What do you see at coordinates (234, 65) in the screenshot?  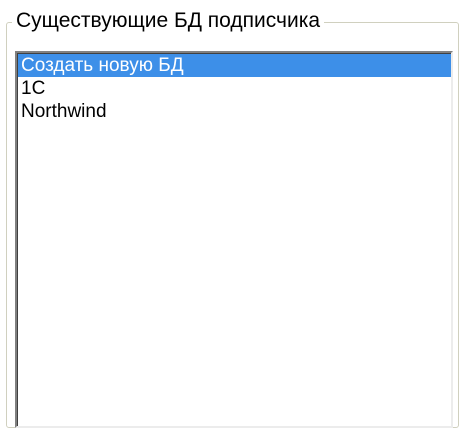 I see `list-item-create-new-db: Создать новую БД` at bounding box center [234, 65].